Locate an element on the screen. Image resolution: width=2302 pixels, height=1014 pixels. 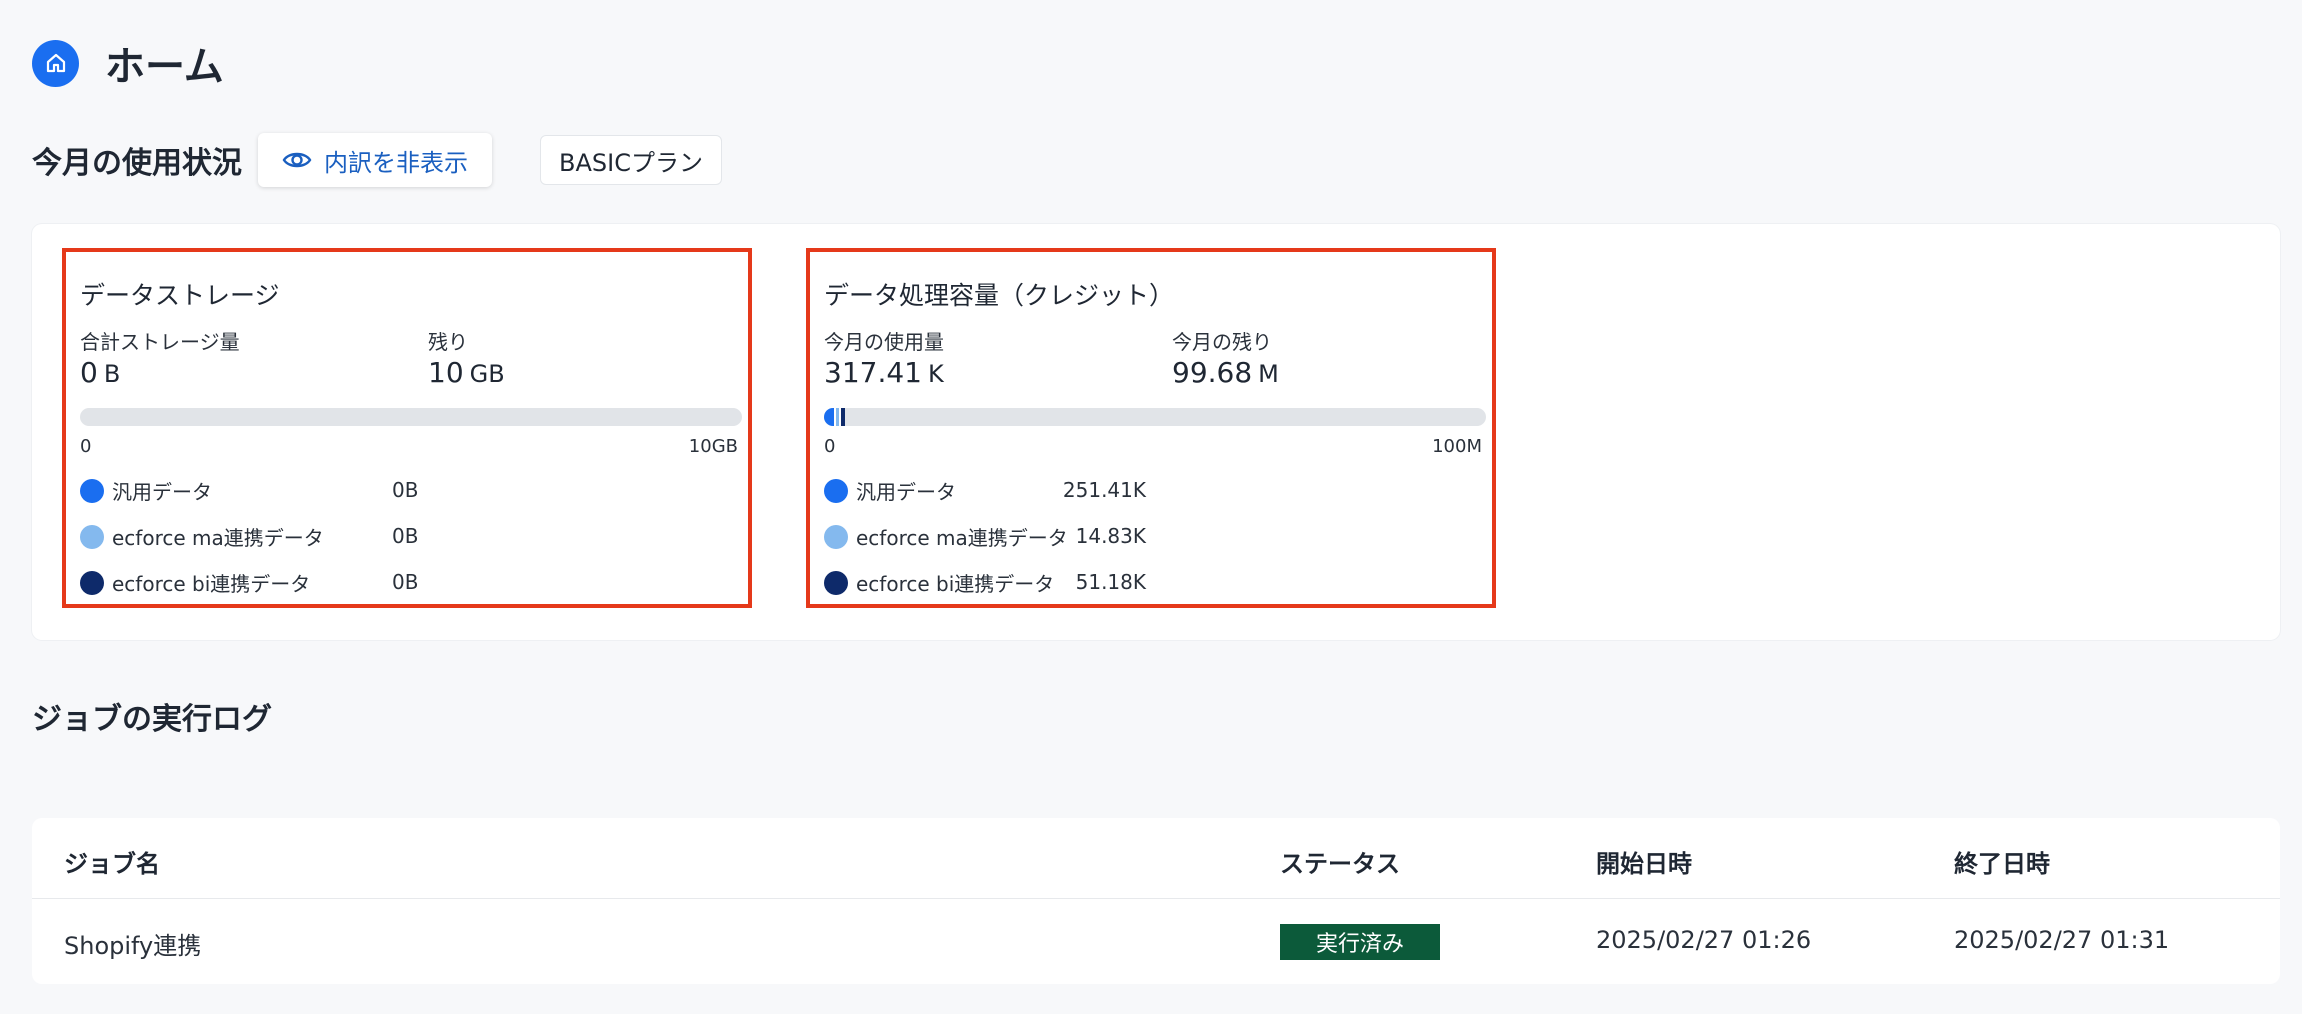
job-name-cell: Shopify連携 is located at coordinates (132, 943).